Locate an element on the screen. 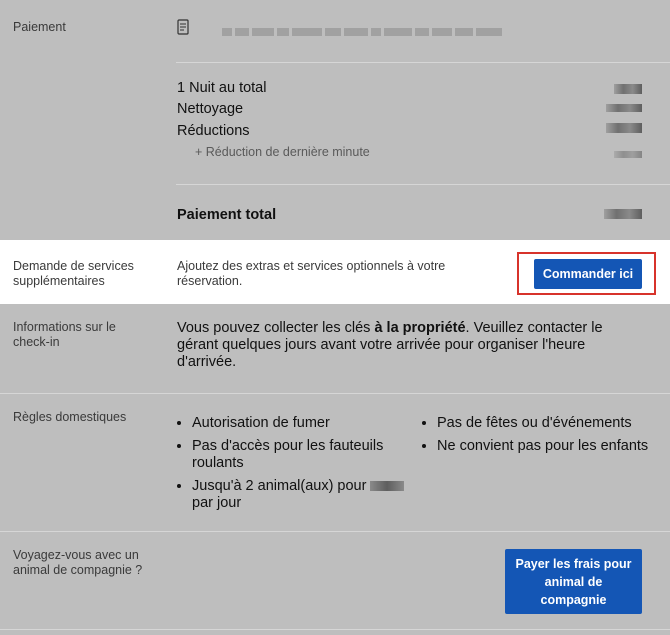  checkin-text-start: Vous pouvez collecter les clés is located at coordinates (276, 328).